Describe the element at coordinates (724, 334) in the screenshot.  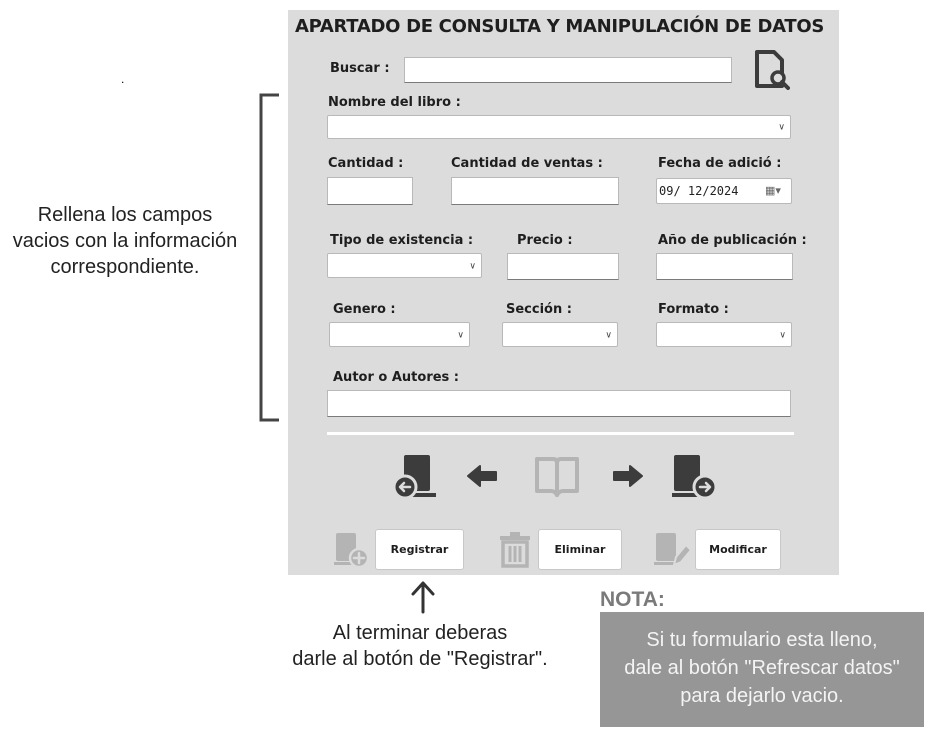
I see `format-select: ∨` at that location.